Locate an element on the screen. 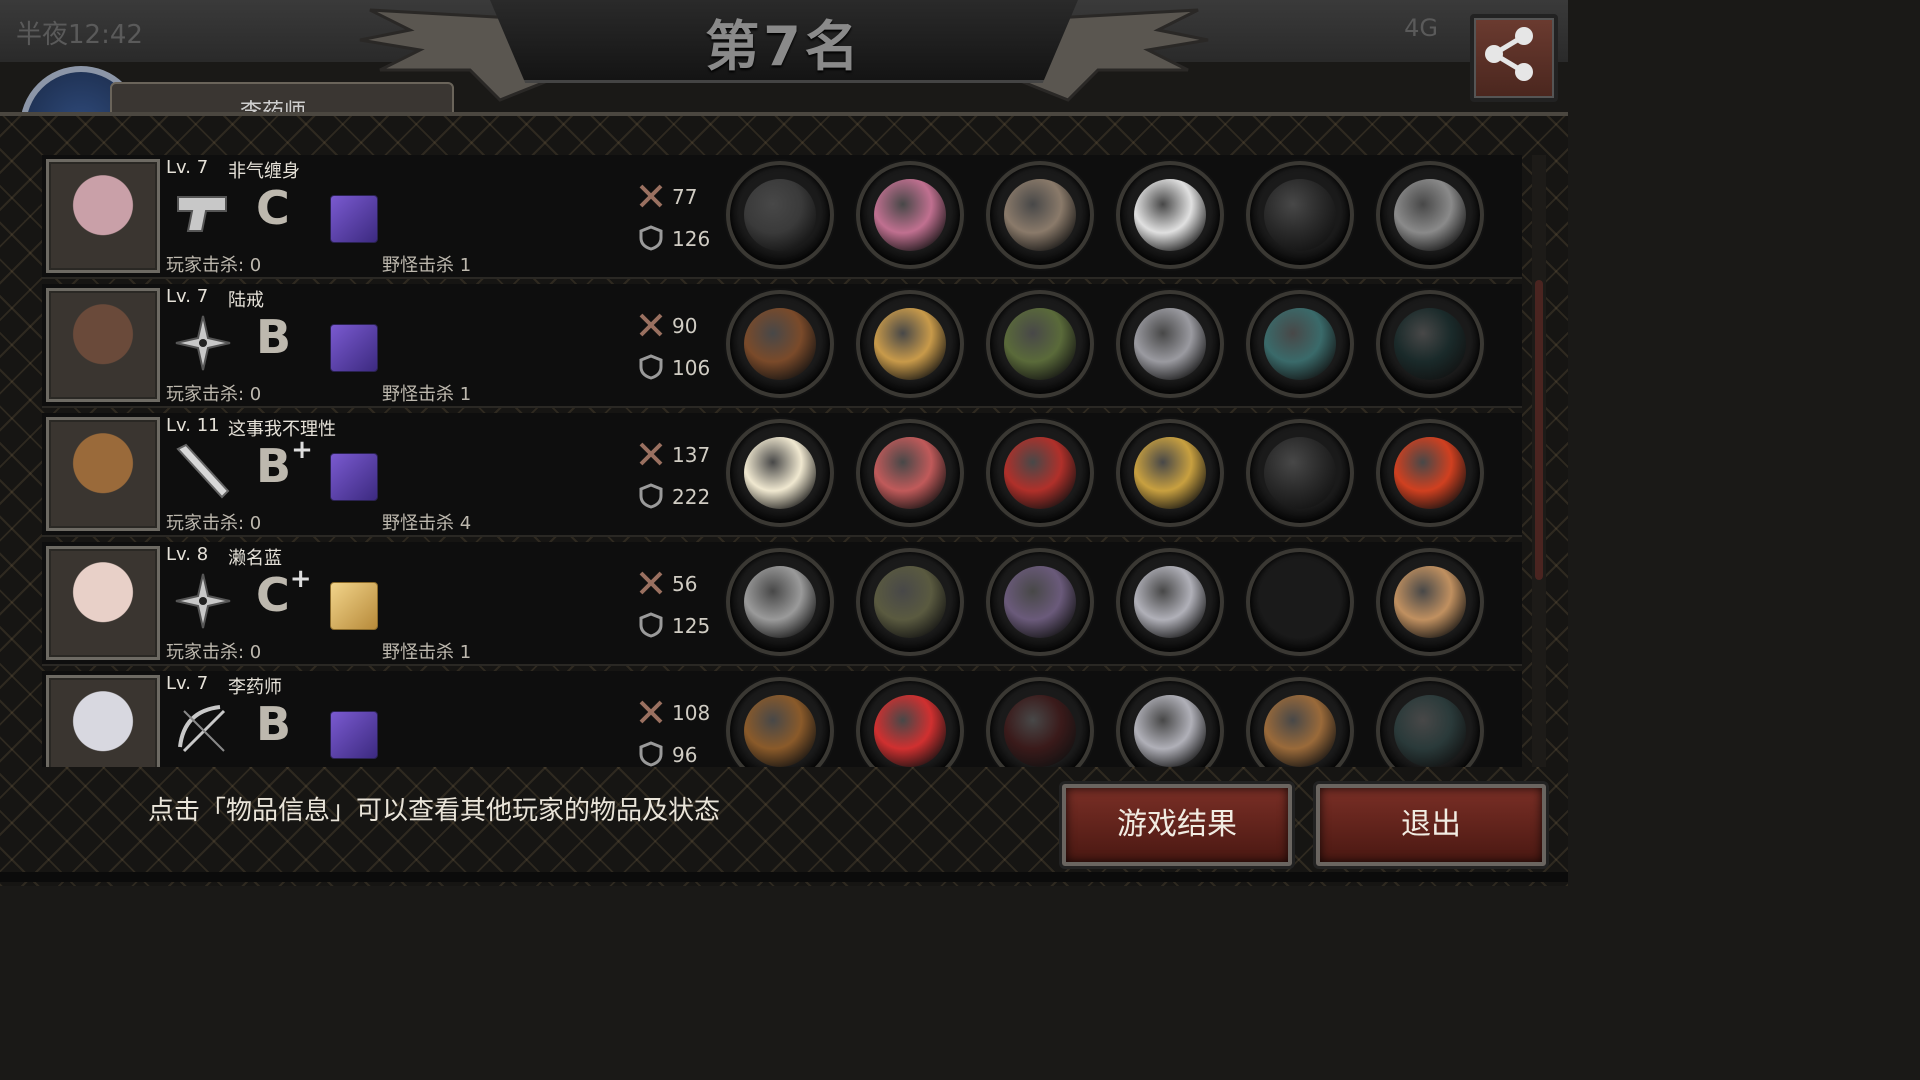 The height and width of the screenshot is (1080, 1920). attack-value: 137 is located at coordinates (691, 455).